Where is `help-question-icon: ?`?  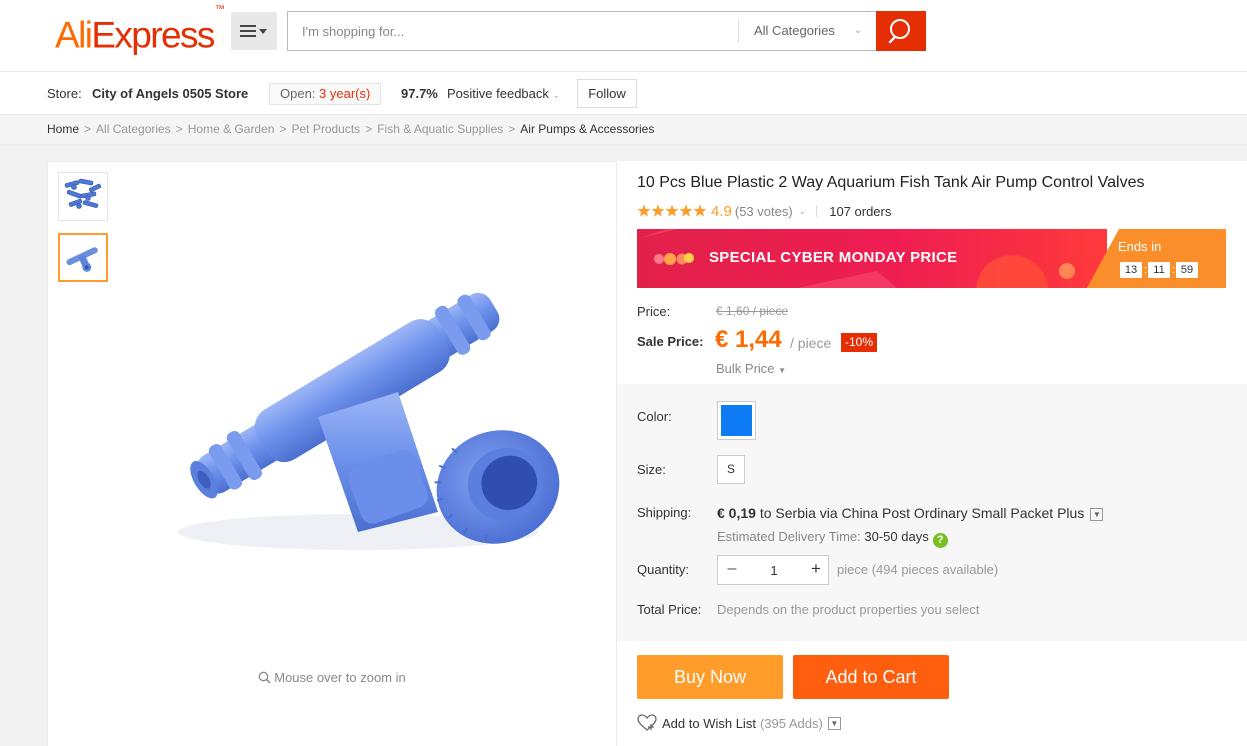 help-question-icon: ? is located at coordinates (940, 540).